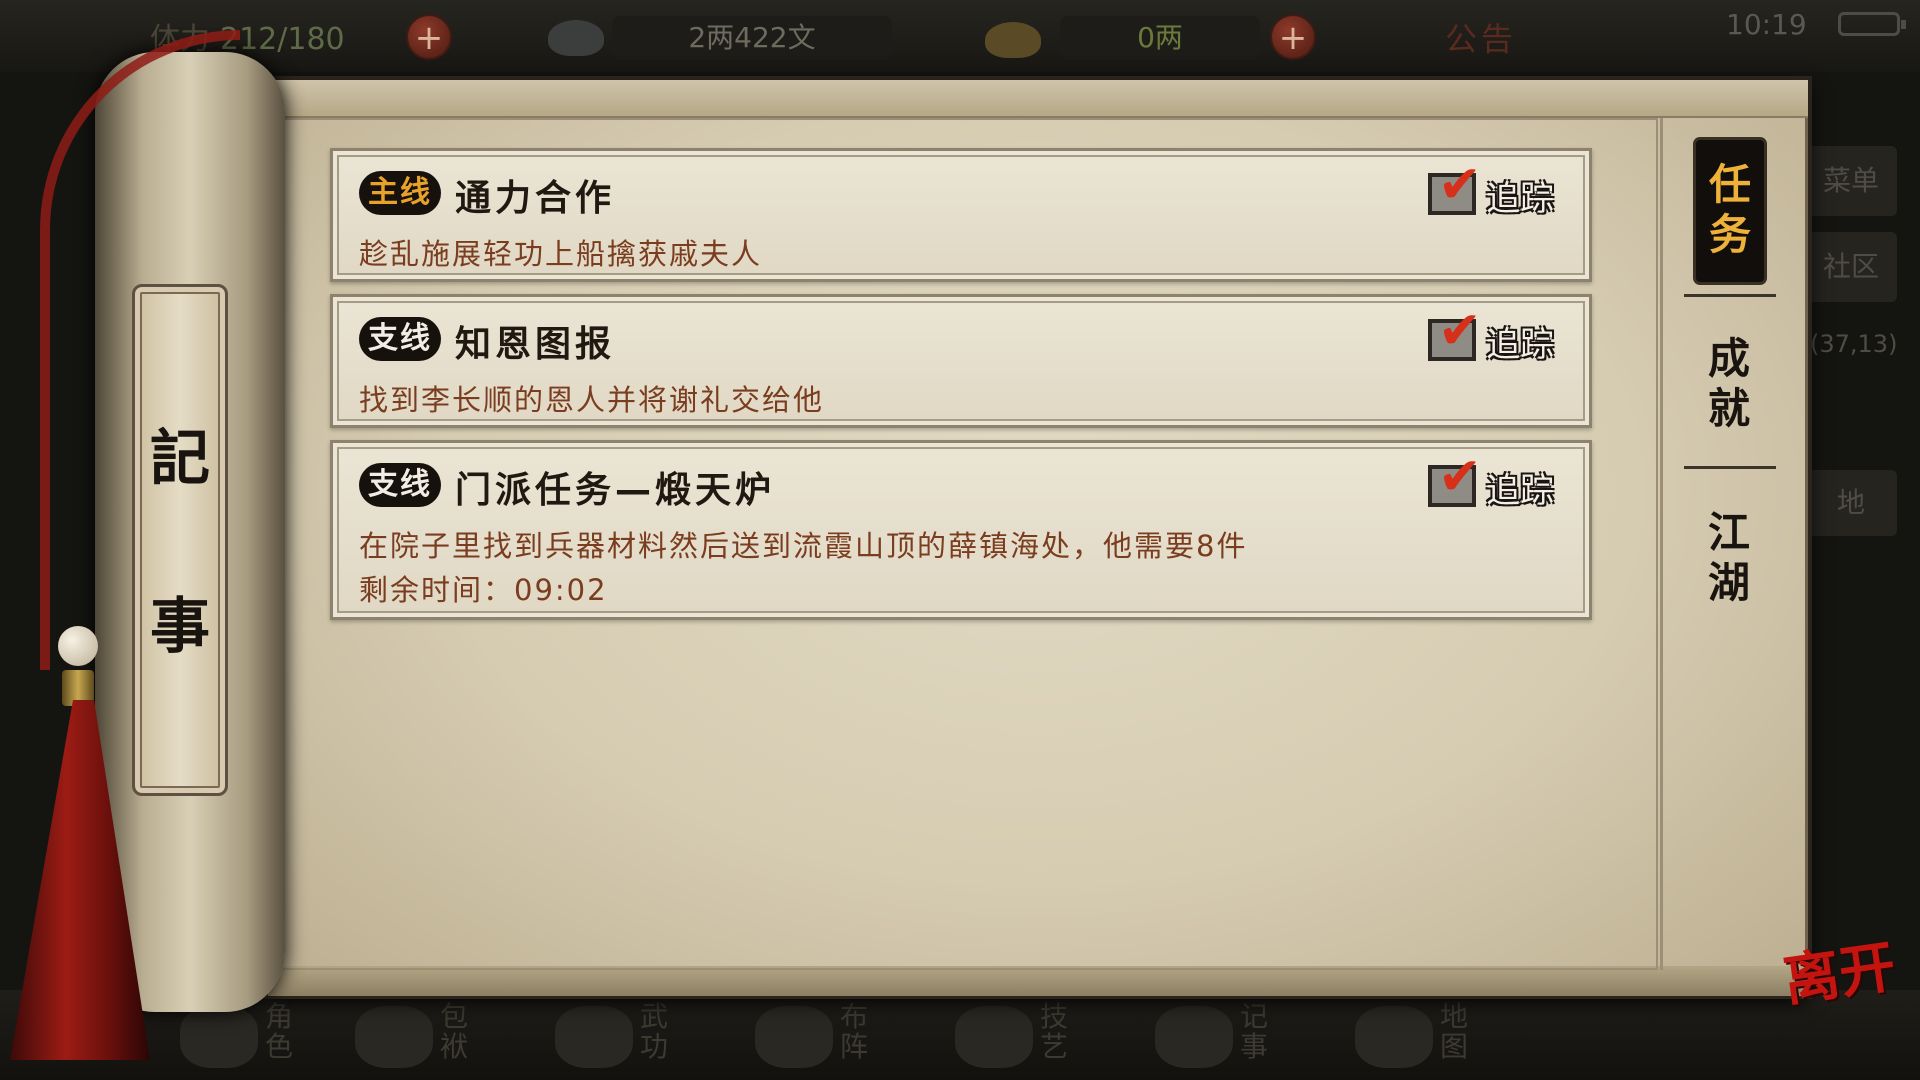 The height and width of the screenshot is (1080, 1920). I want to click on leave-button: 离开, so click(1847, 1003).